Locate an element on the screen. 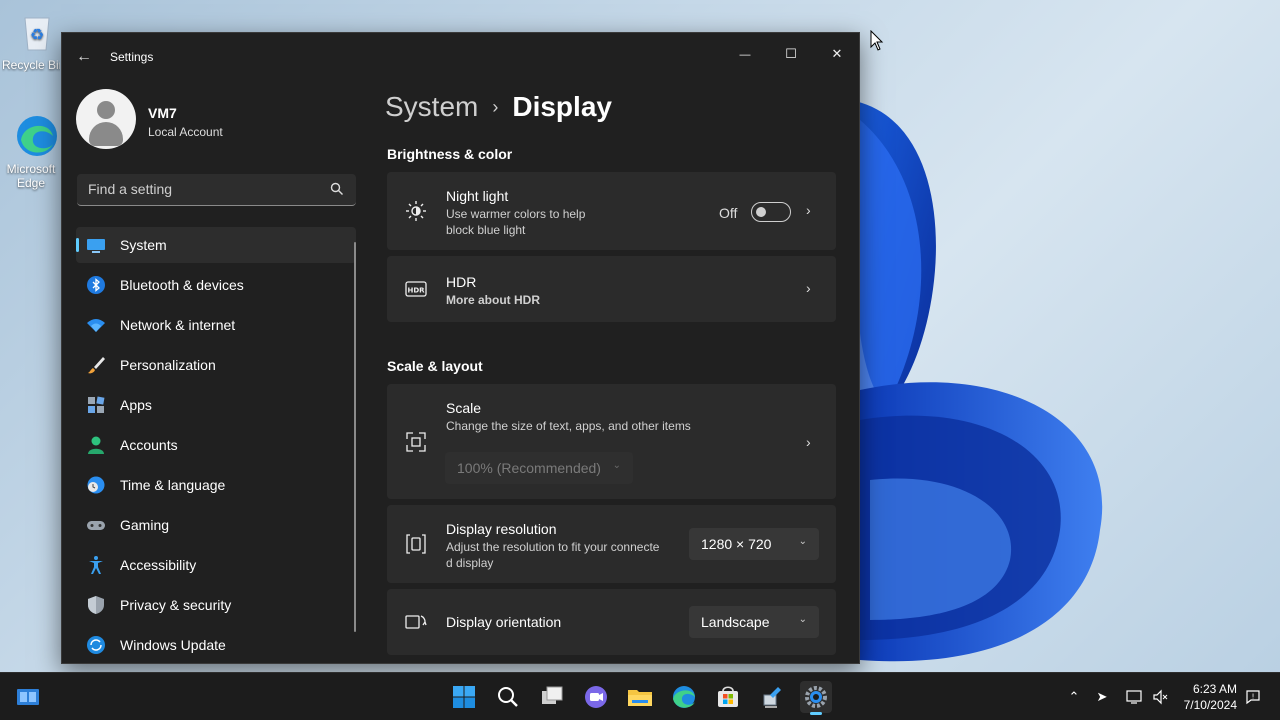 Image resolution: width=1280 pixels, height=720 pixels. start-button is located at coordinates (464, 697).